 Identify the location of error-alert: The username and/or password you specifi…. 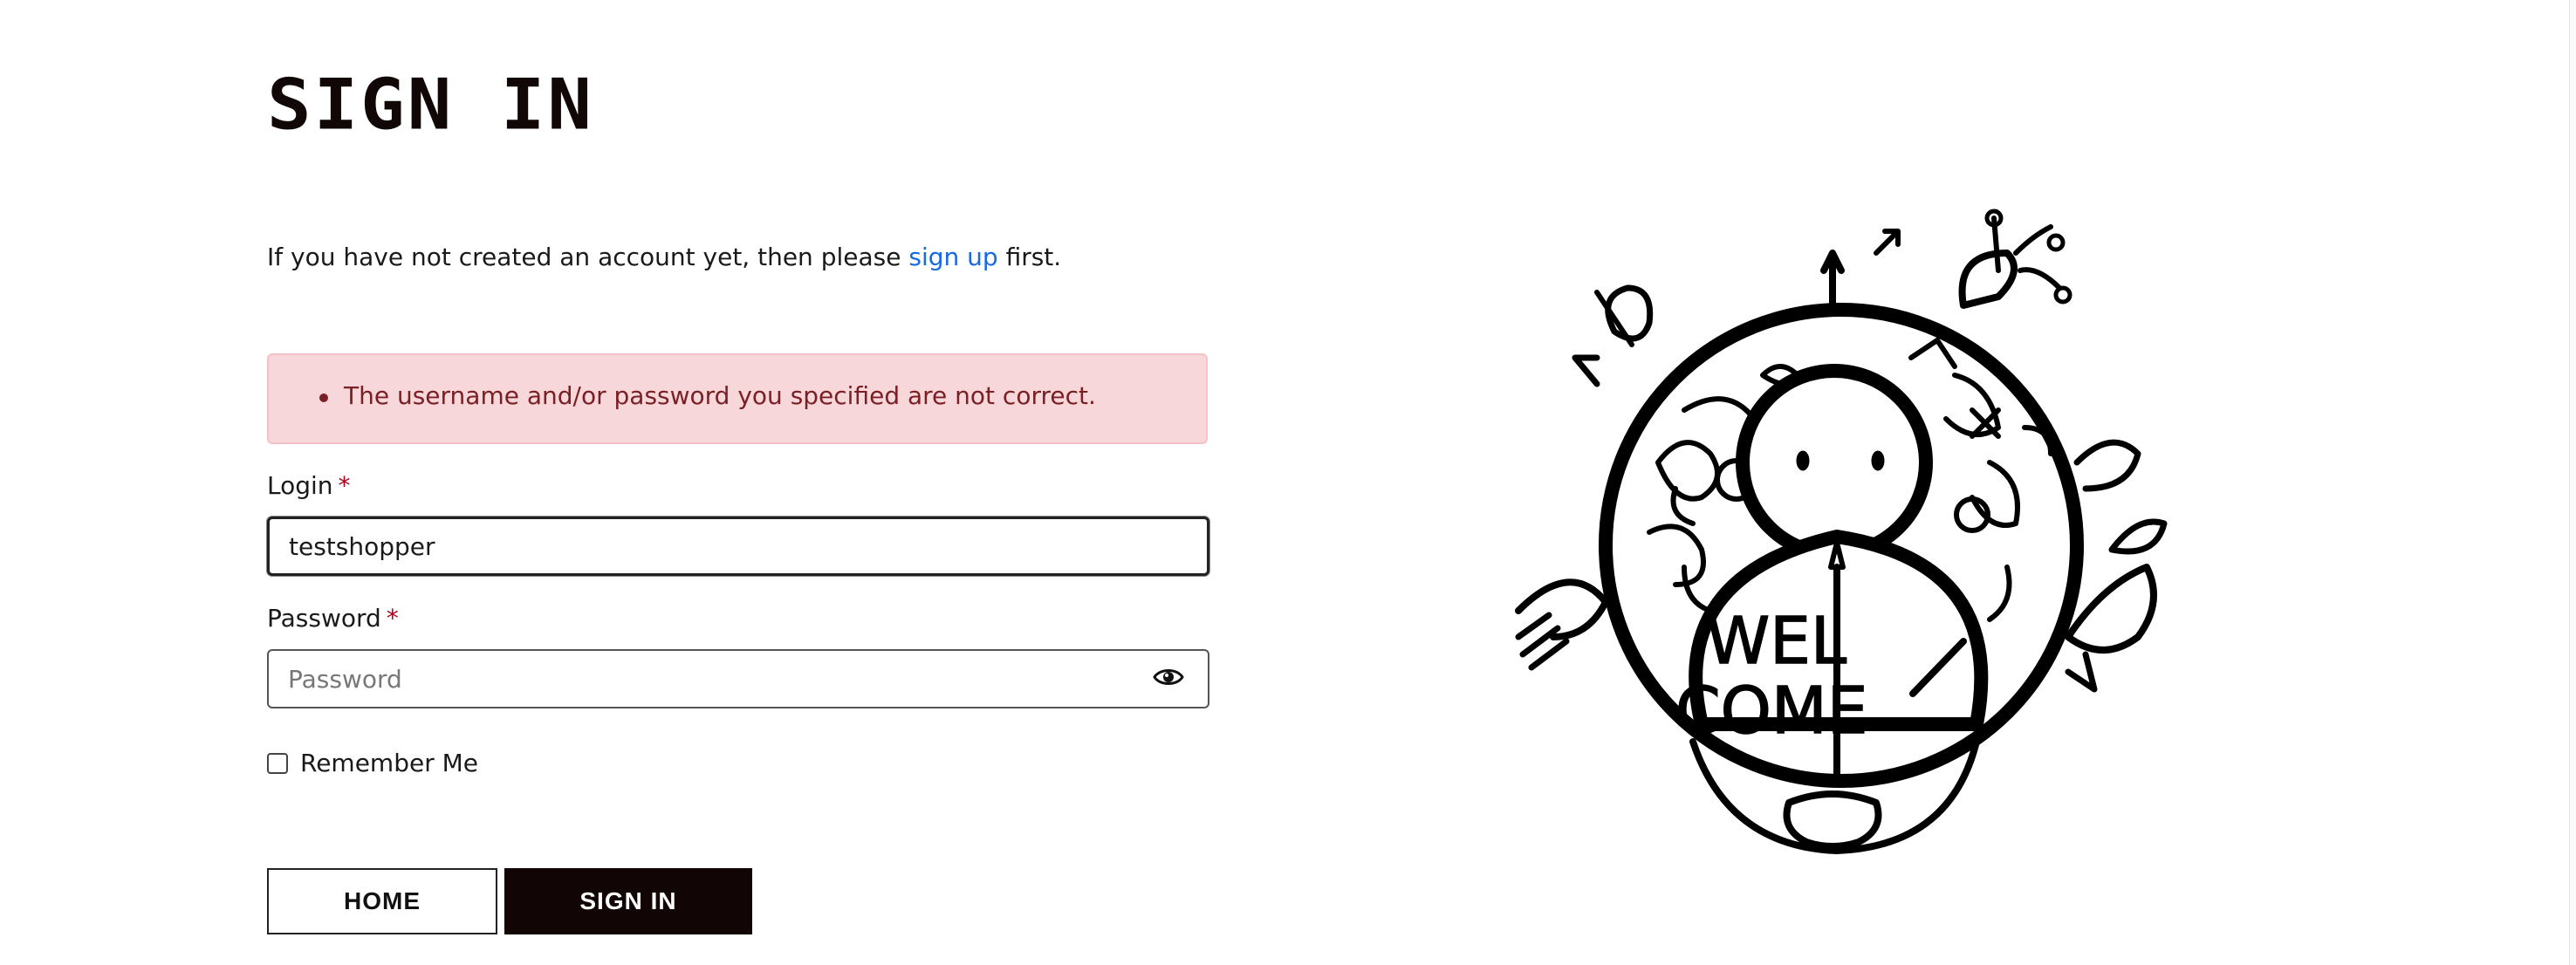
(738, 398).